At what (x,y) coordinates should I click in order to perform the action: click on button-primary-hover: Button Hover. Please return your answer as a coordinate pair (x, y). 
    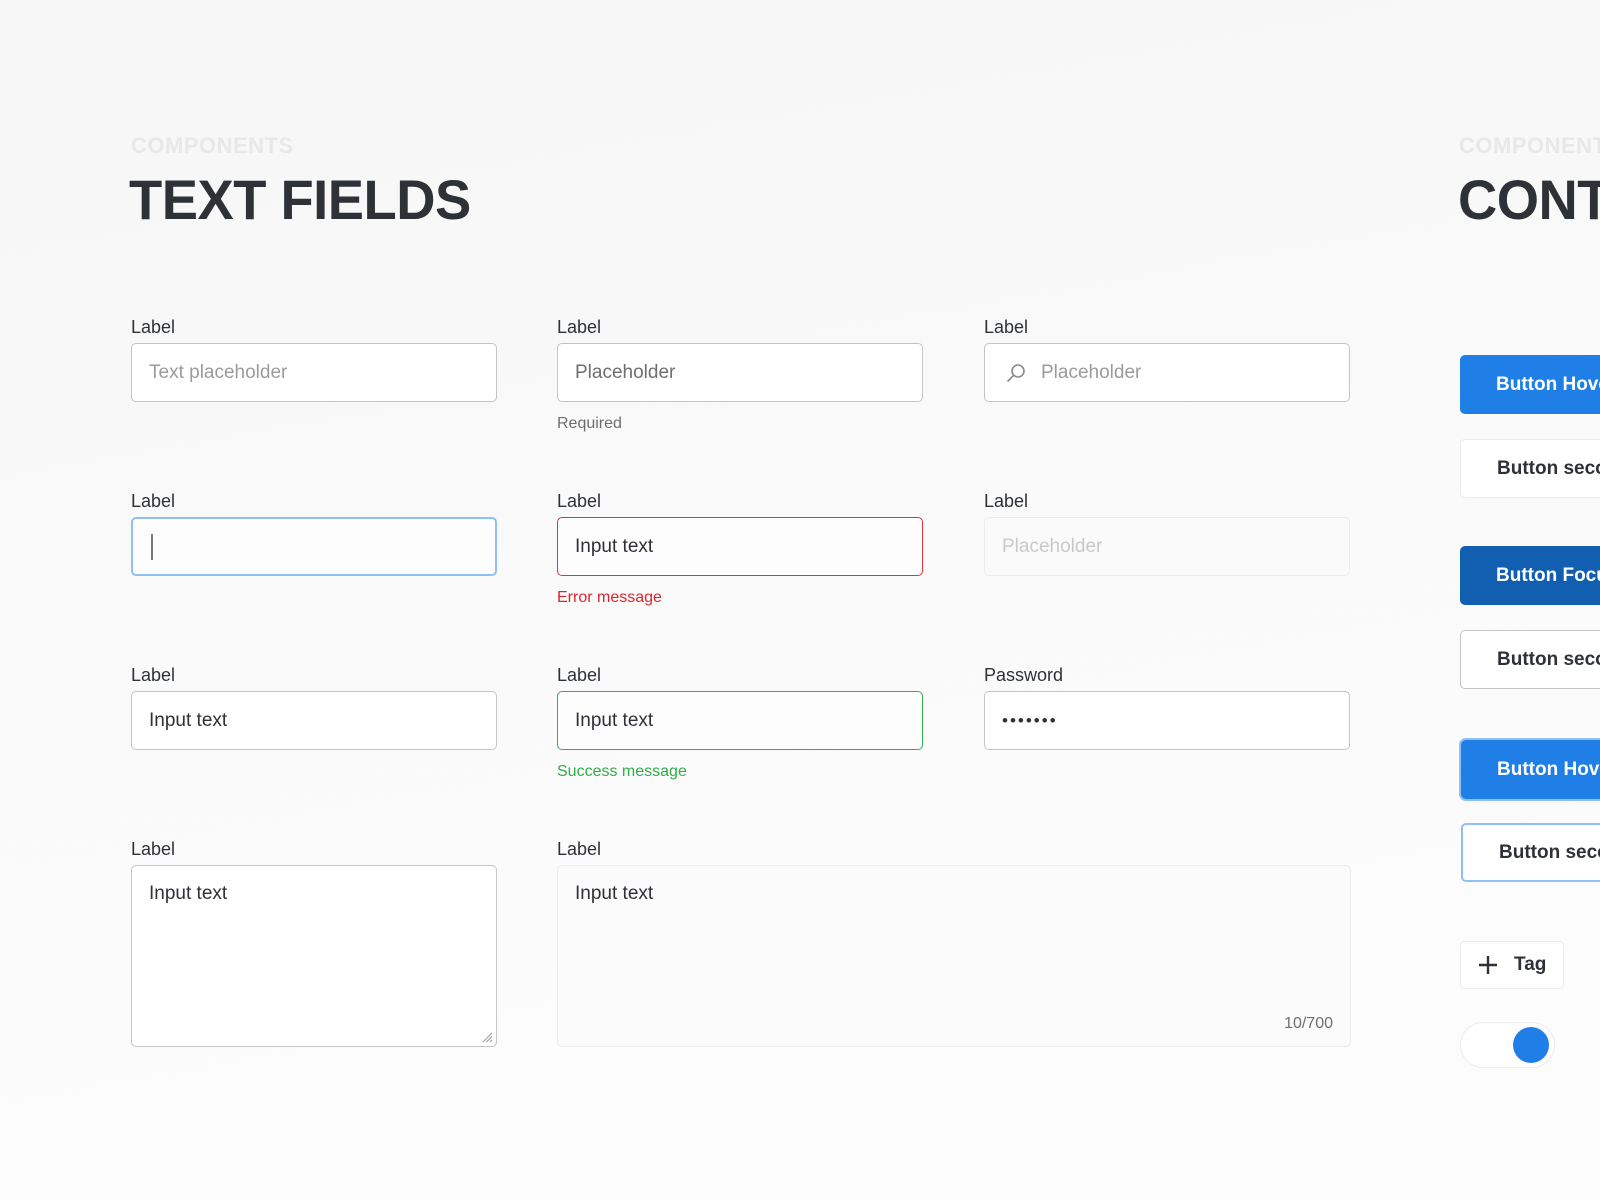
    Looking at the image, I should click on (1530, 384).